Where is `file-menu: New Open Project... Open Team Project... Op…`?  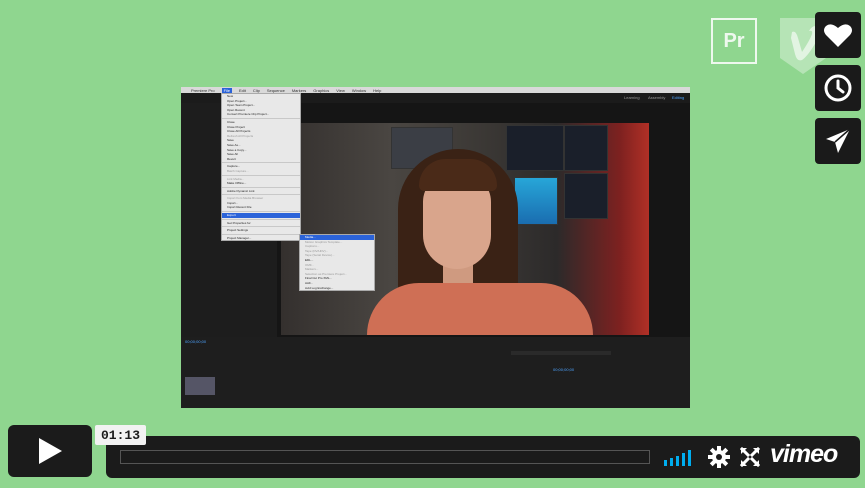 file-menu: New Open Project... Open Team Project... Op… is located at coordinates (261, 167).